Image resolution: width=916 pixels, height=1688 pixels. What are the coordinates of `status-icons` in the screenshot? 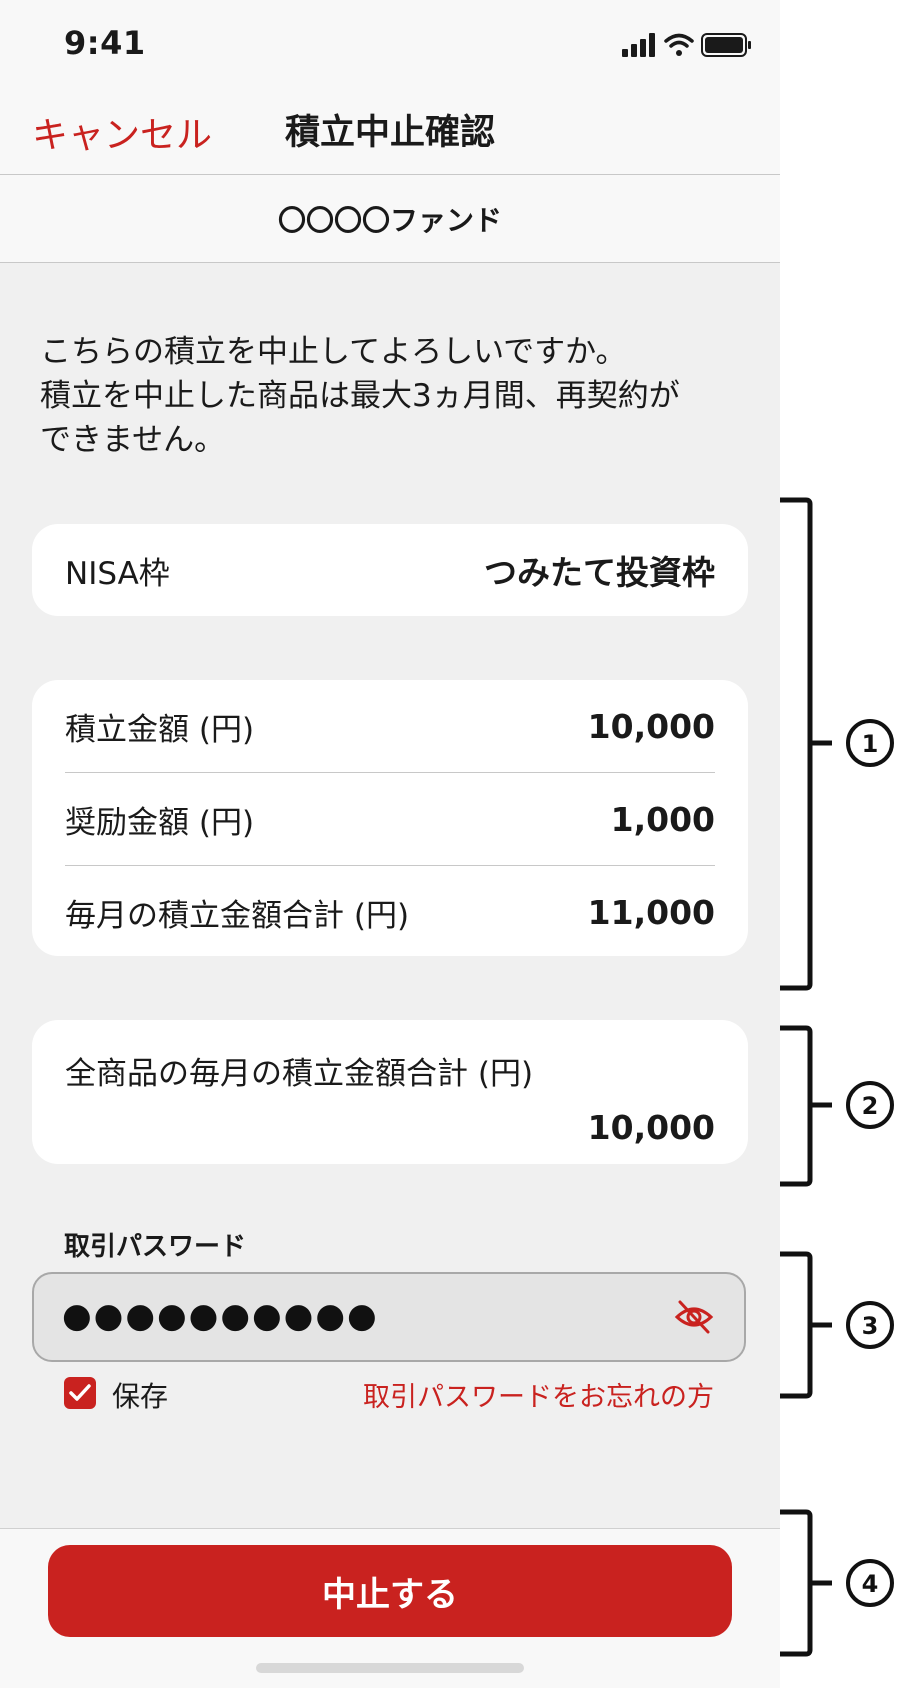 It's located at (686, 45).